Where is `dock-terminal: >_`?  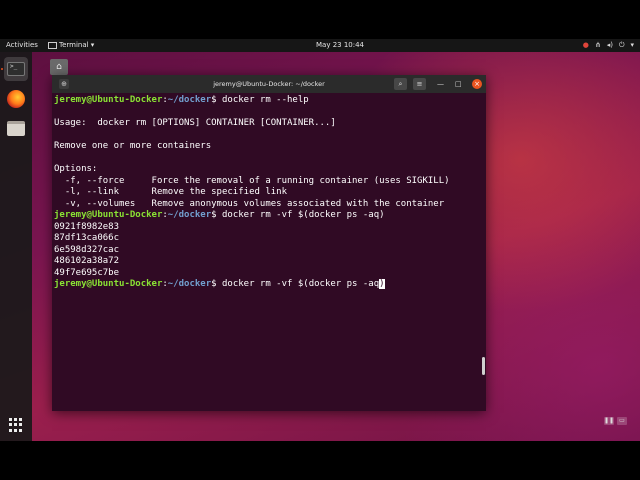
dock-terminal: >_ is located at coordinates (16, 69).